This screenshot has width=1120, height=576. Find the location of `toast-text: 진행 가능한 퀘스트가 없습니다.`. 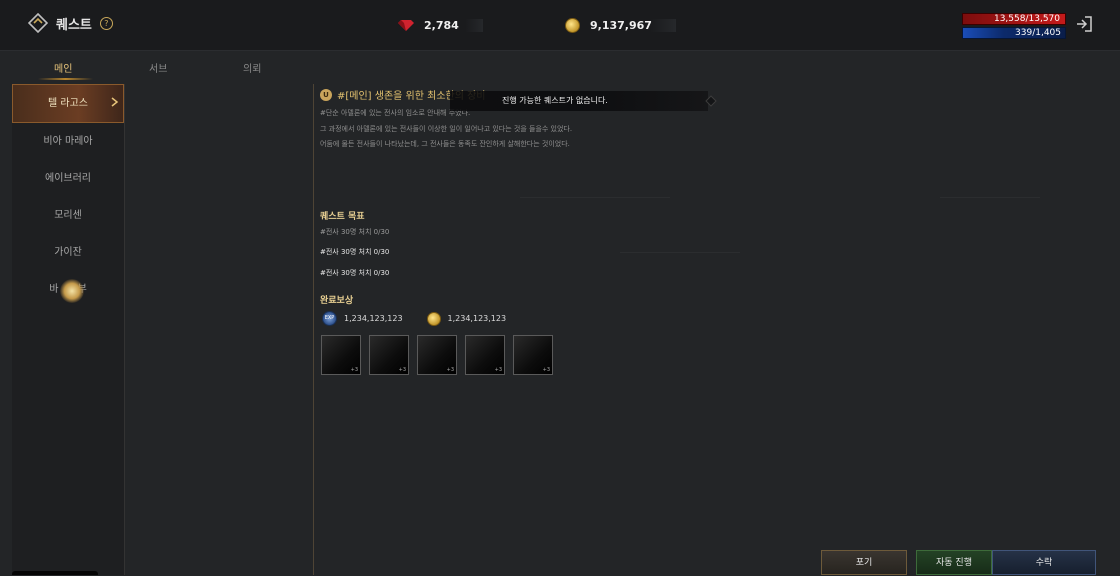

toast-text: 진행 가능한 퀘스트가 없습니다. is located at coordinates (555, 100).